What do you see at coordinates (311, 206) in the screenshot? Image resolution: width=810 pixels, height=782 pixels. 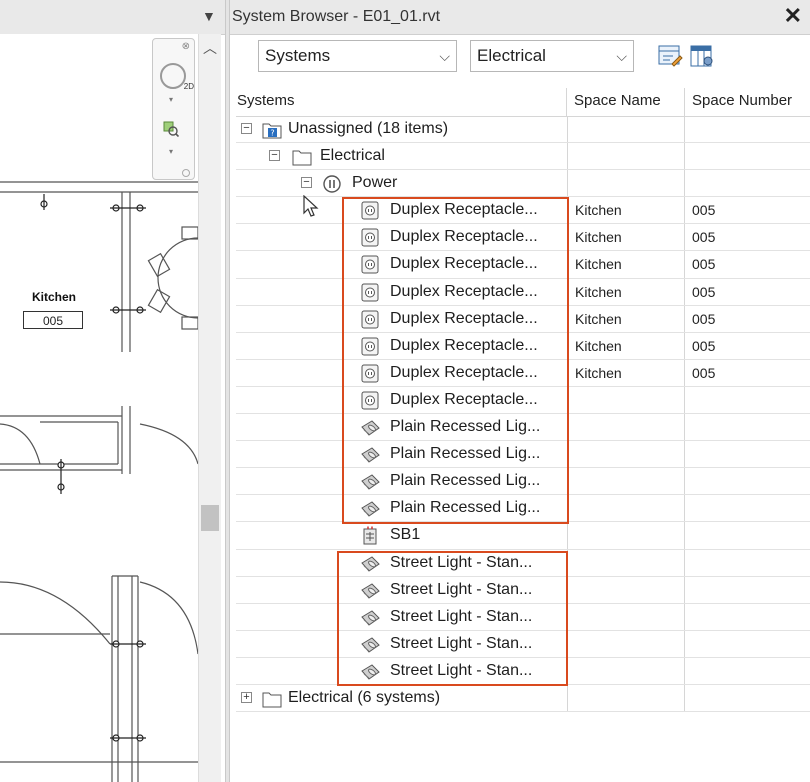 I see `mouse-cursor-icon` at bounding box center [311, 206].